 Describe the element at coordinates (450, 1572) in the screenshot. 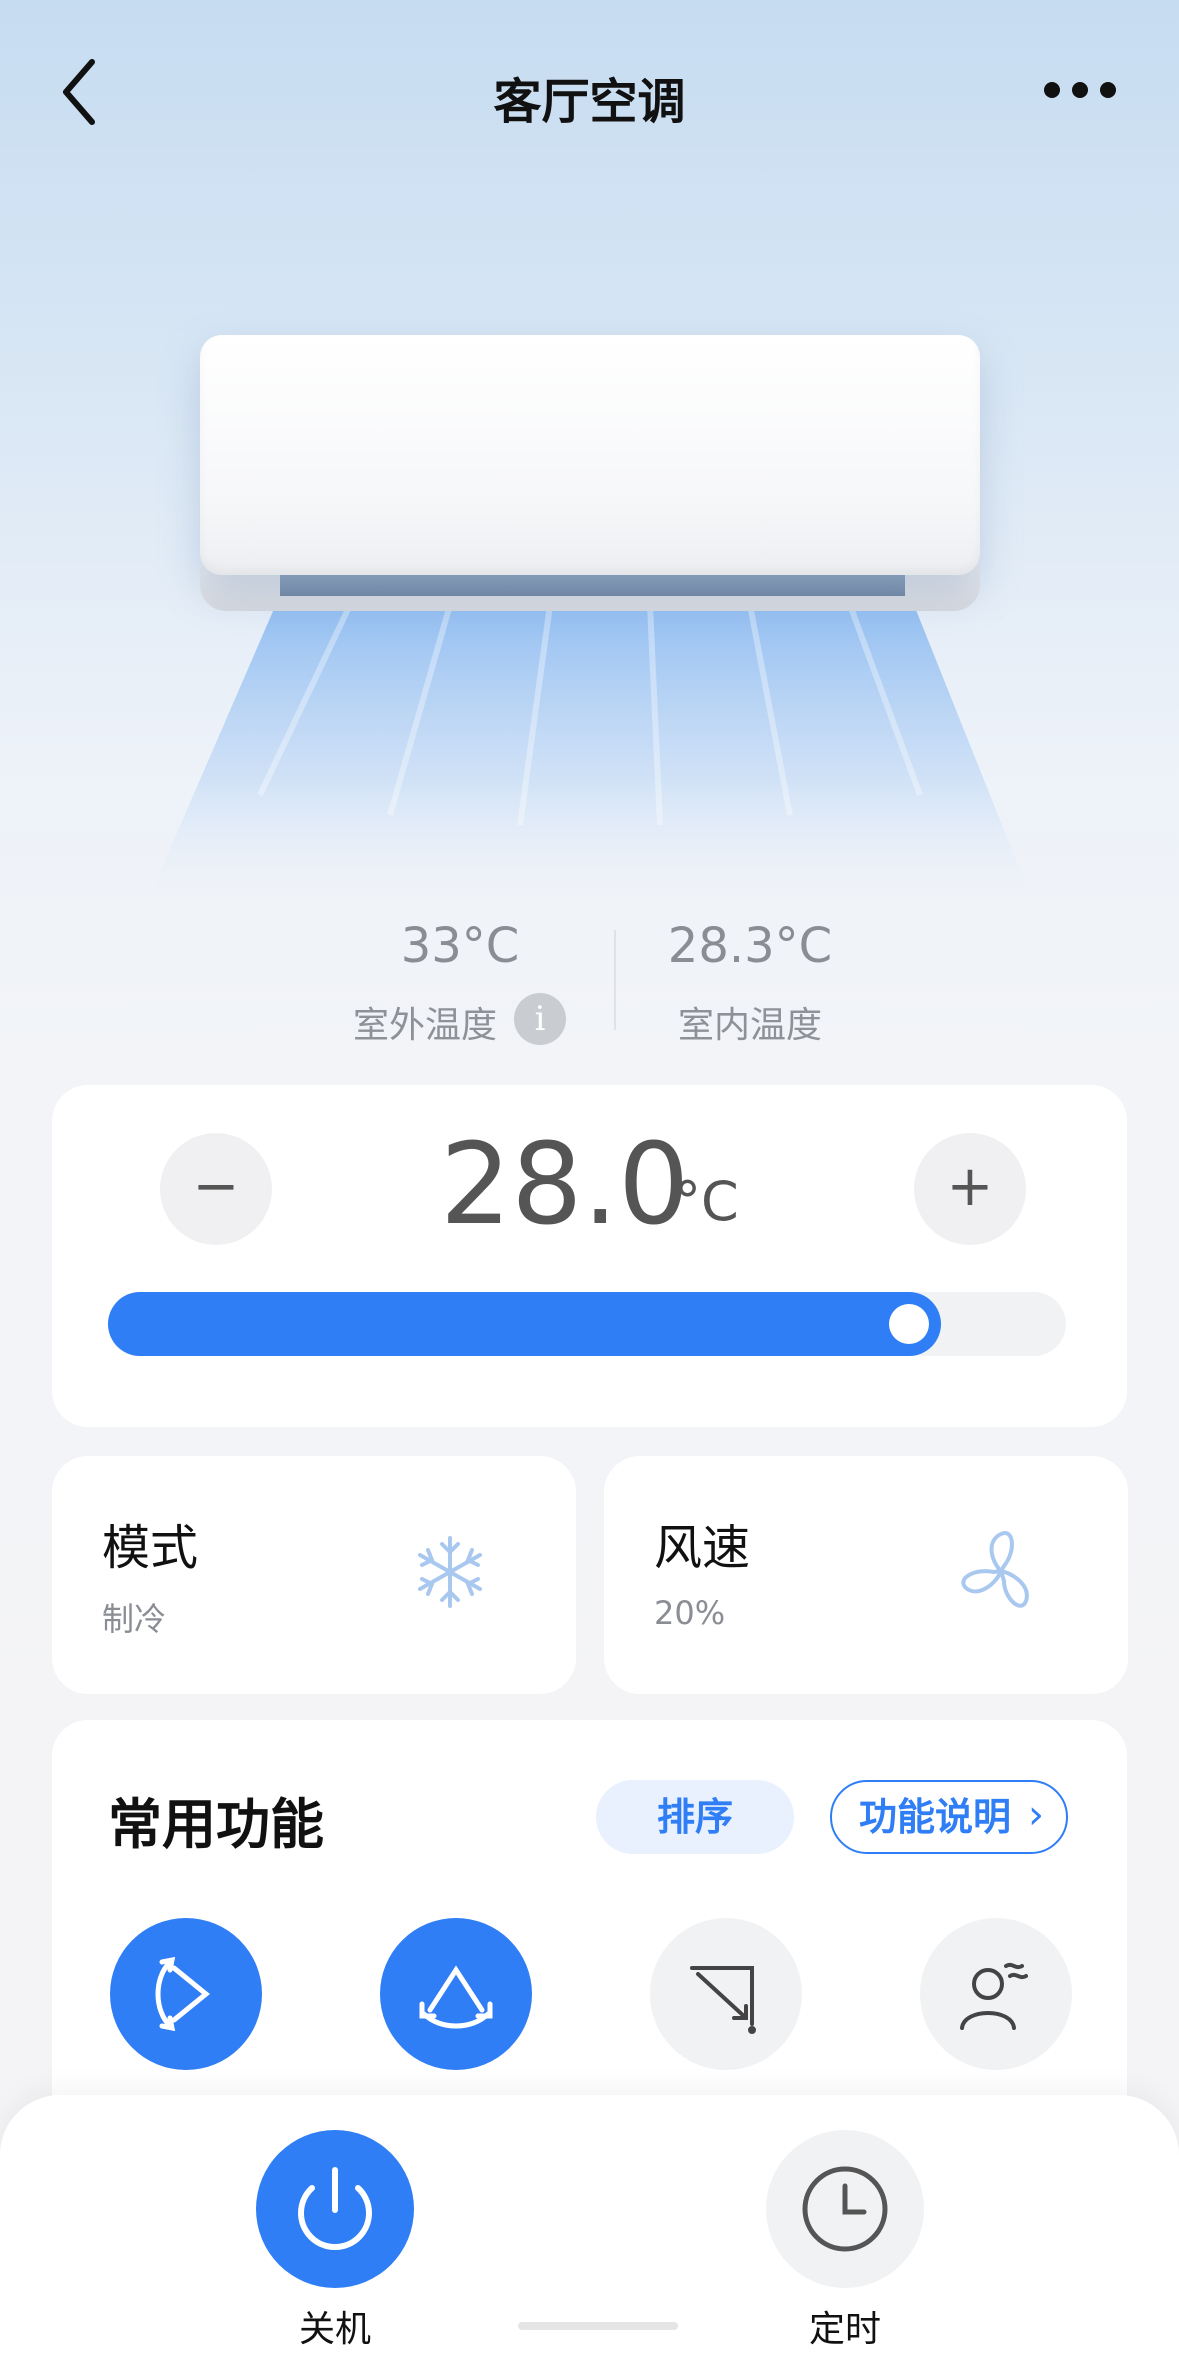

I see `snowflake-icon` at that location.